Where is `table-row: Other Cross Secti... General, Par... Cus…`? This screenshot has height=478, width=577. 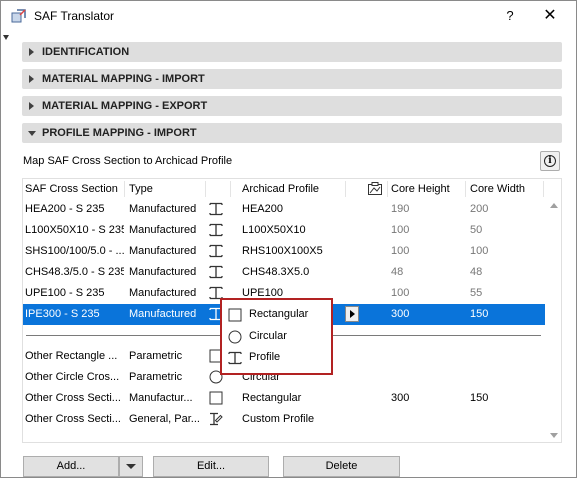 table-row: Other Cross Secti... General, Par... Cus… is located at coordinates (284, 419).